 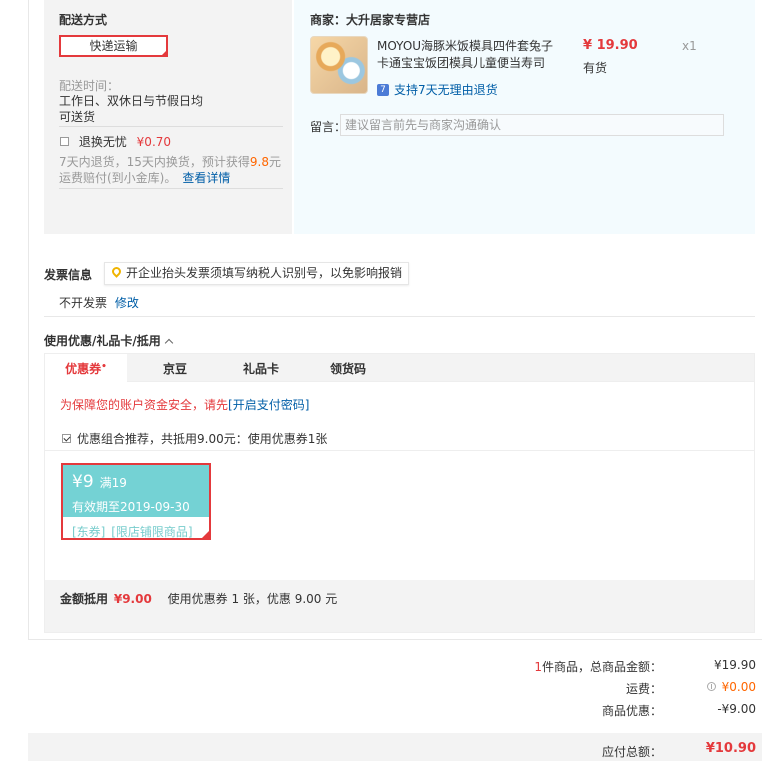 What do you see at coordinates (83, 20) in the screenshot?
I see `shipping-title: 配送方式` at bounding box center [83, 20].